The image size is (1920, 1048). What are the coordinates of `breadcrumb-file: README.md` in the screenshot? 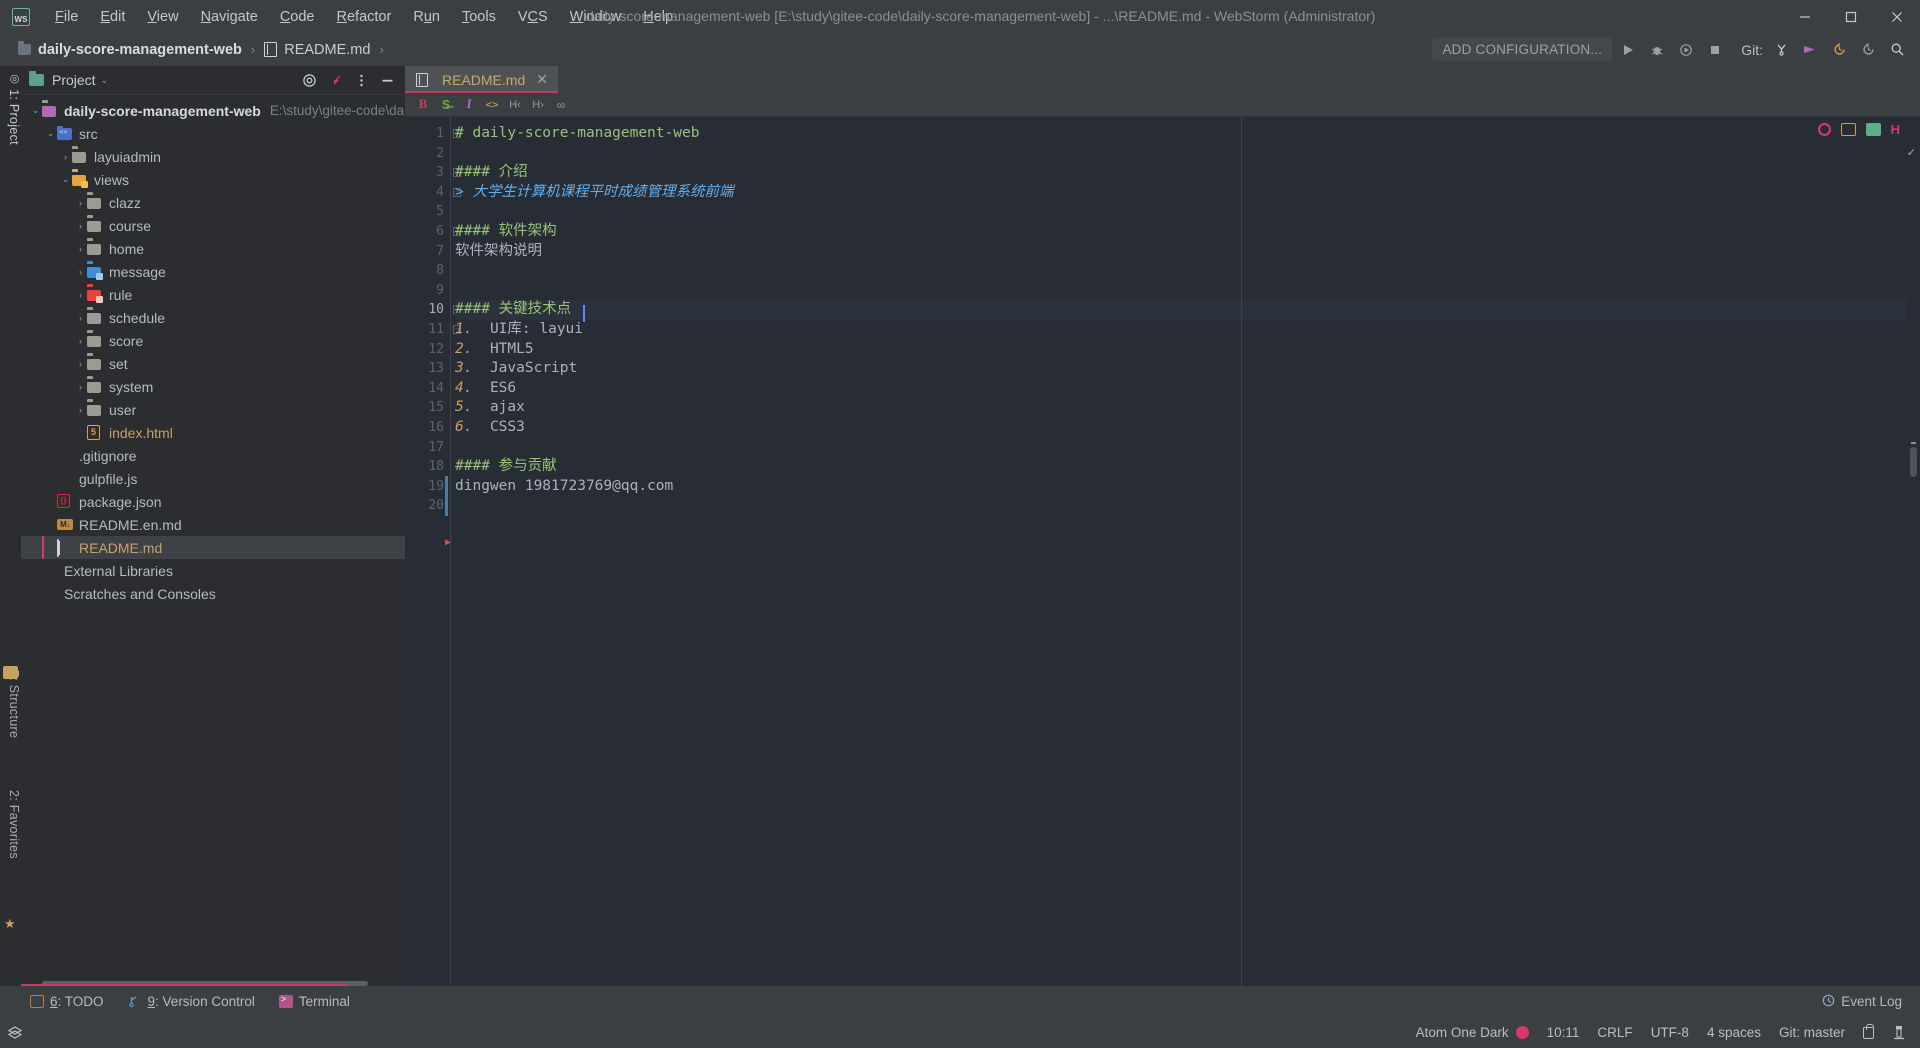 It's located at (327, 50).